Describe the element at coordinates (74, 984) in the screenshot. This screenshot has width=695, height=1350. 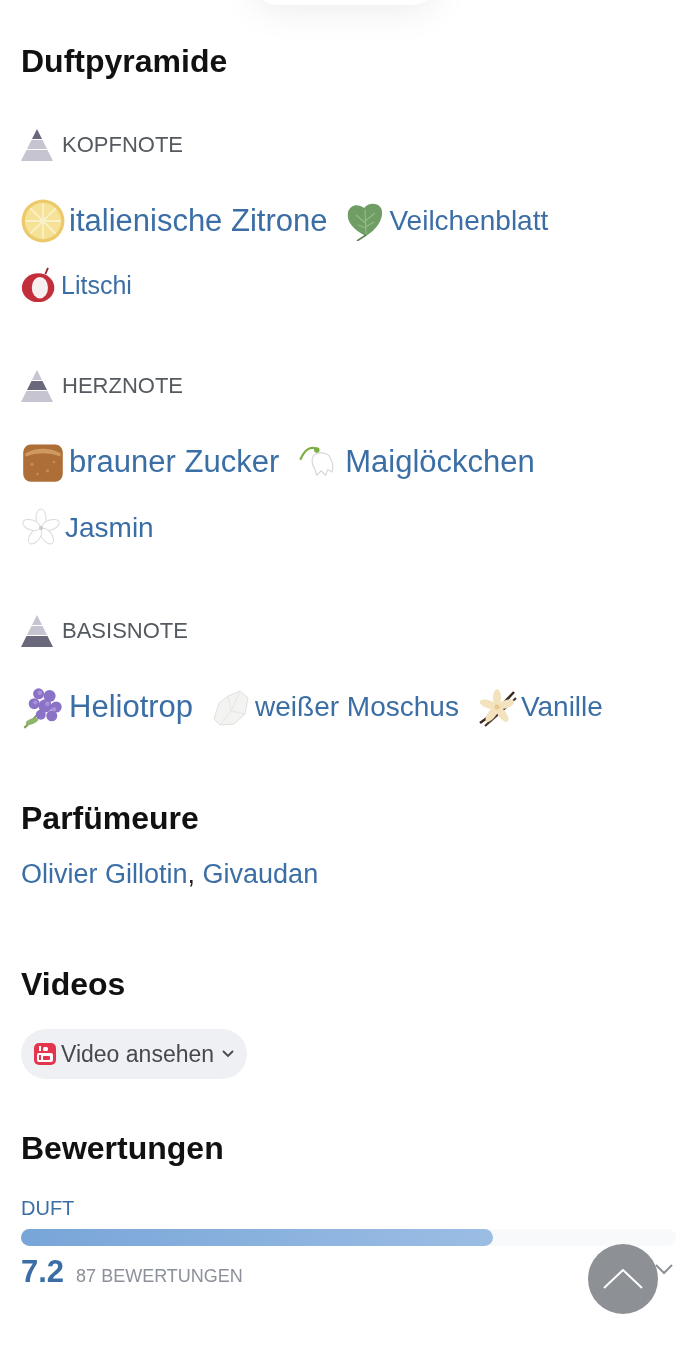
I see `section-heading: Videos` at that location.